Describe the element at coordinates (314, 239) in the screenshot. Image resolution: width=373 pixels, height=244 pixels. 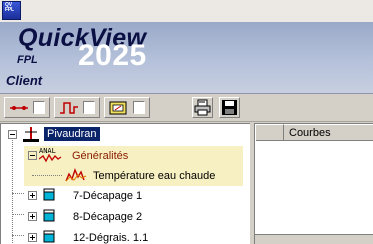
I see `grid-scrollbar` at that location.